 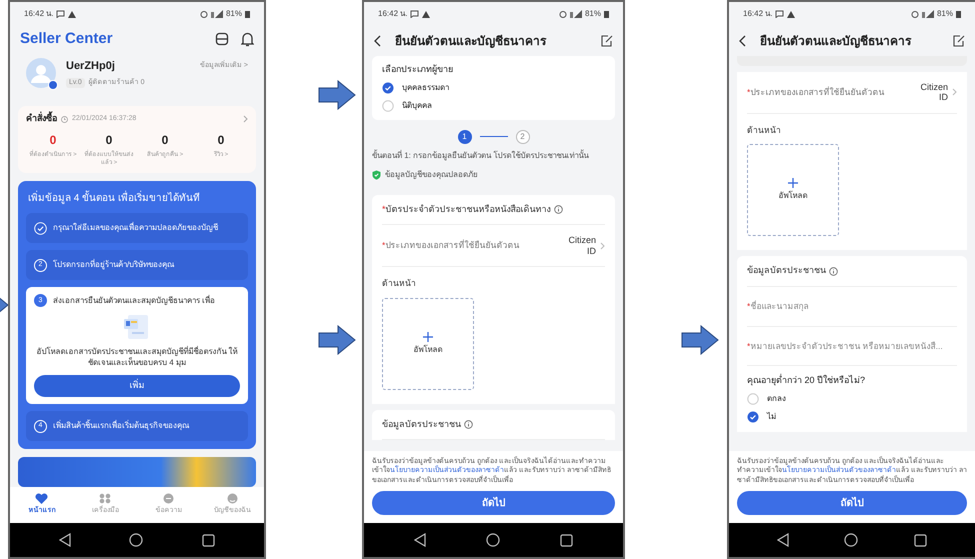 What do you see at coordinates (134, 300) in the screenshot?
I see `step-title: ส่งเอกสารยืนยันตัวตนและสมุดบัญชีธนาคาร เพื่อ` at bounding box center [134, 300].